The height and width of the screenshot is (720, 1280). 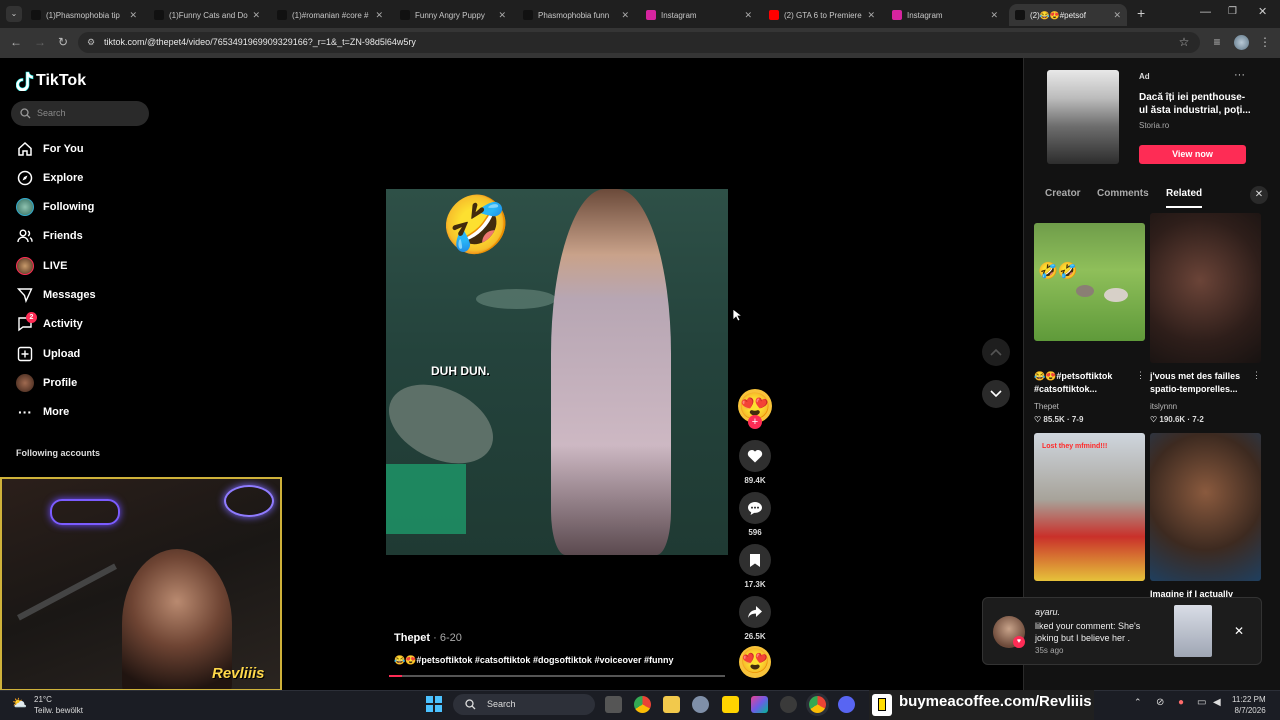 What do you see at coordinates (1068, 15) in the screenshot?
I see `browser-tab: (2)😂😍#petsof ✕` at bounding box center [1068, 15].